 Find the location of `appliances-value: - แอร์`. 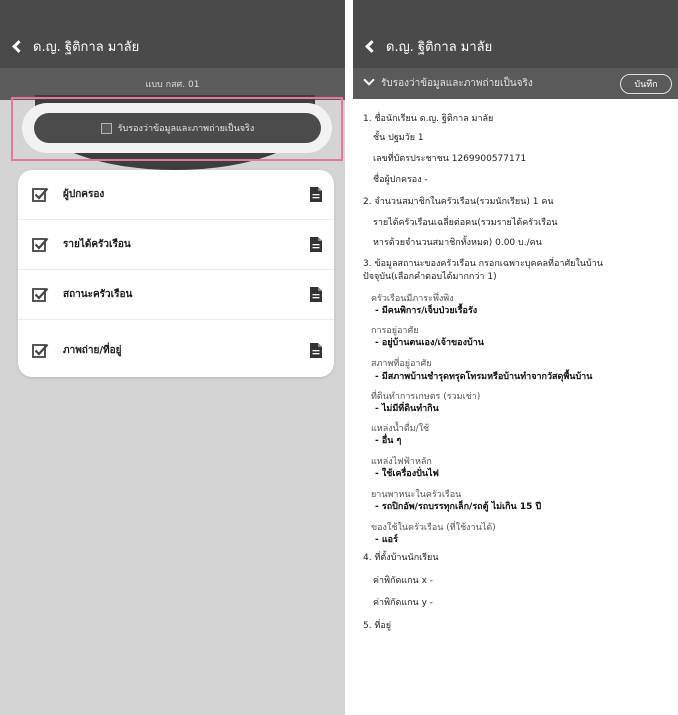

appliances-value: - แอร์ is located at coordinates (386, 540).